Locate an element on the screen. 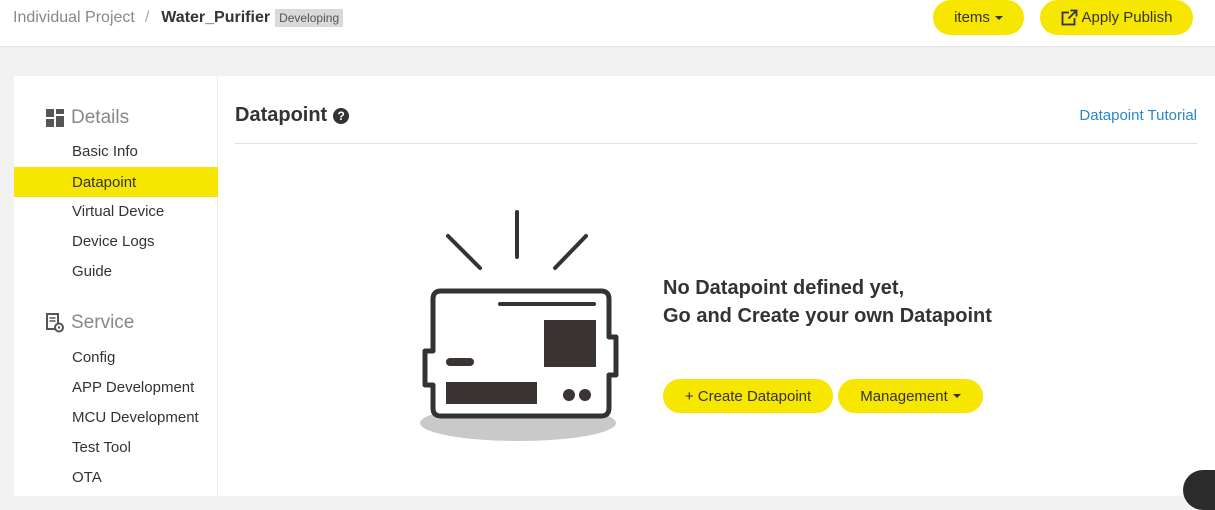 The image size is (1215, 510). sidebar-item-basic-info: Basic Info is located at coordinates (116, 151).